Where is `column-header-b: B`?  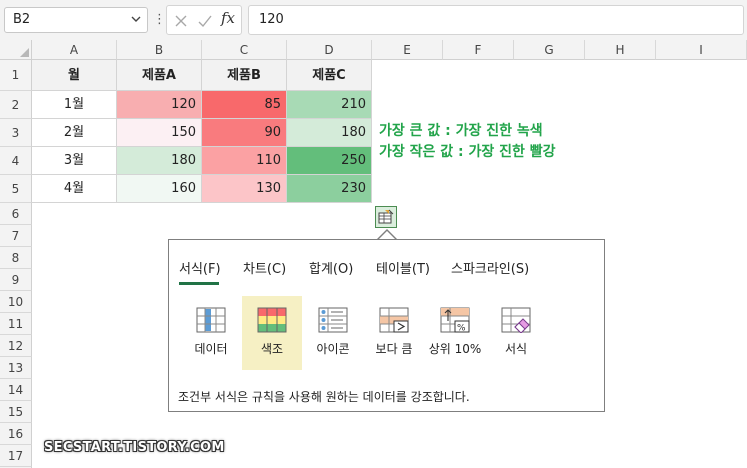 column-header-b: B is located at coordinates (159, 50).